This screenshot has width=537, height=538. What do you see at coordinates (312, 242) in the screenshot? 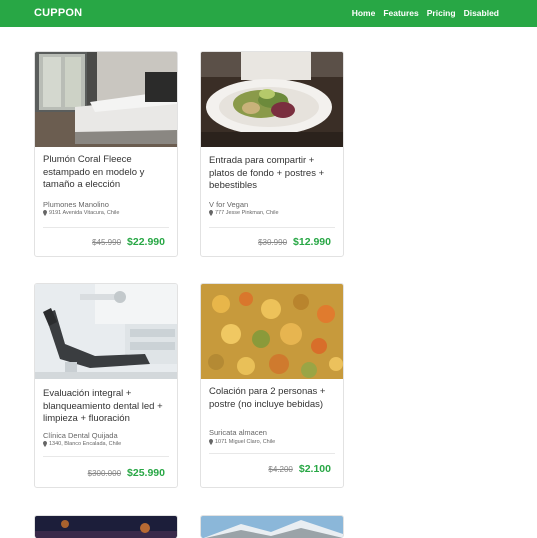
I see `discount-price: $12.990` at bounding box center [312, 242].